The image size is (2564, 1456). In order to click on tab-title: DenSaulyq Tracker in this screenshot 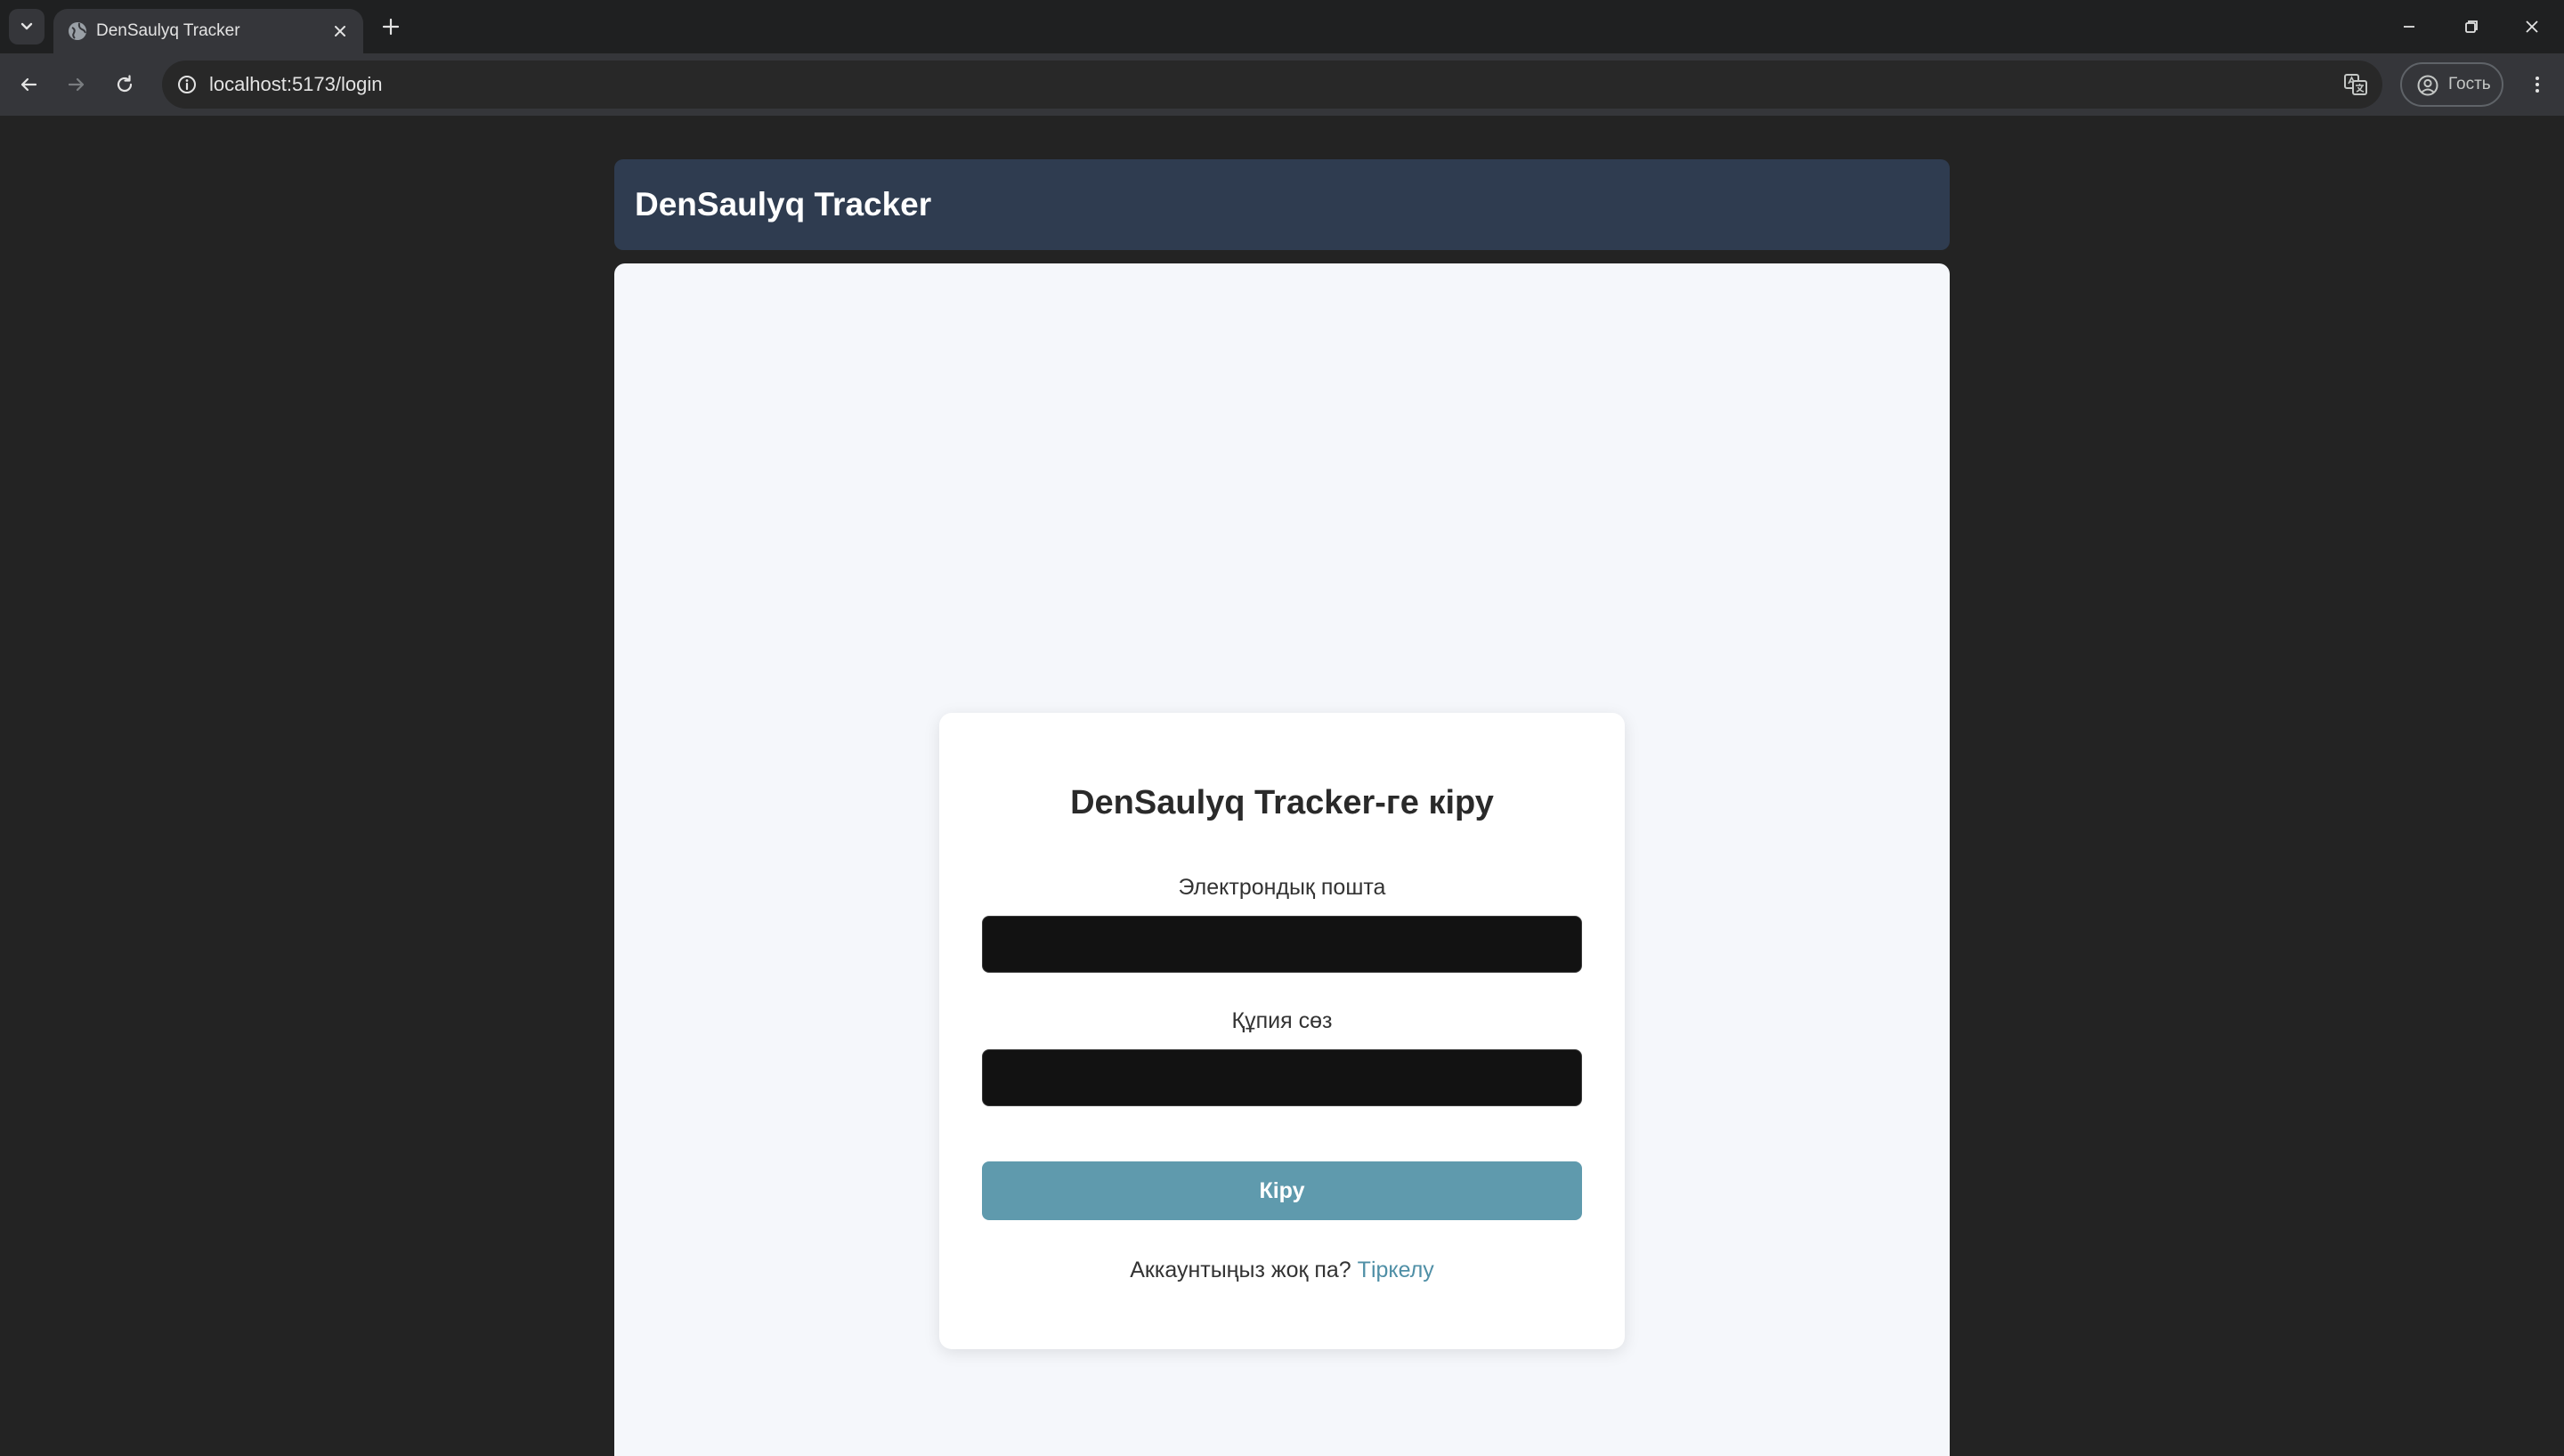, I will do `click(168, 30)`.